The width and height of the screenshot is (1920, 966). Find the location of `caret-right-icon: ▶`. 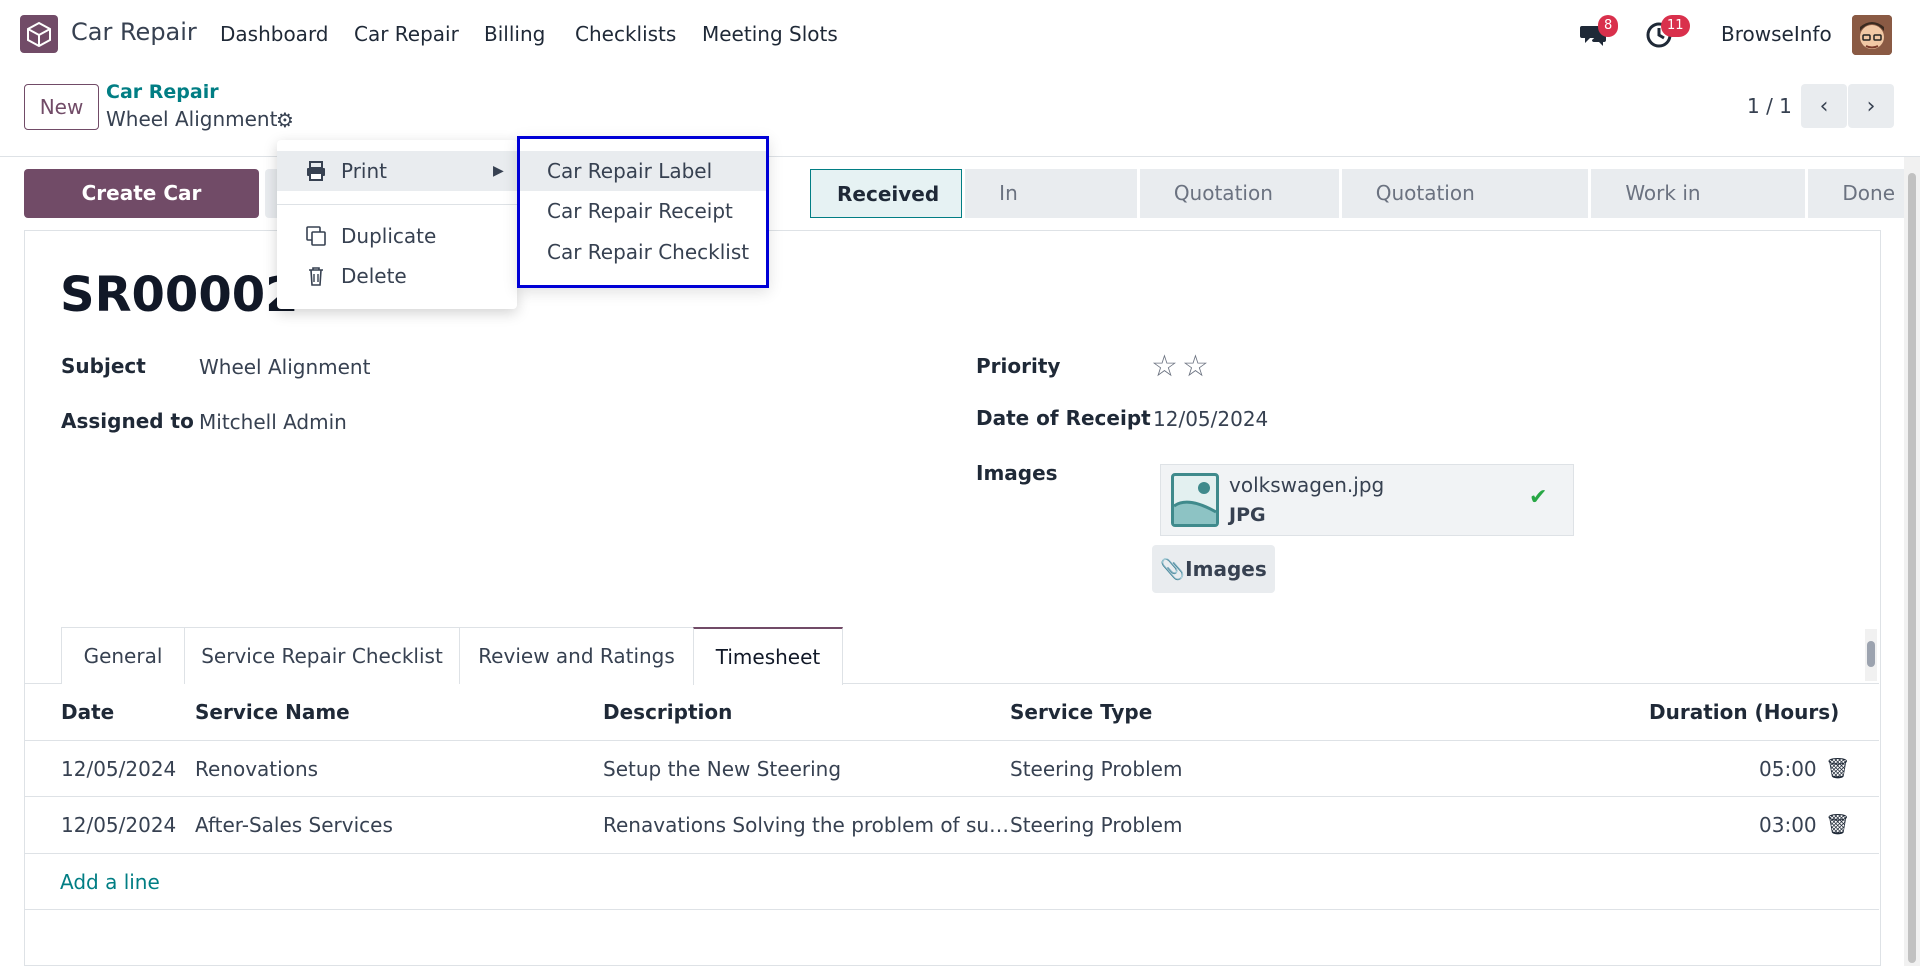

caret-right-icon: ▶ is located at coordinates (498, 171).